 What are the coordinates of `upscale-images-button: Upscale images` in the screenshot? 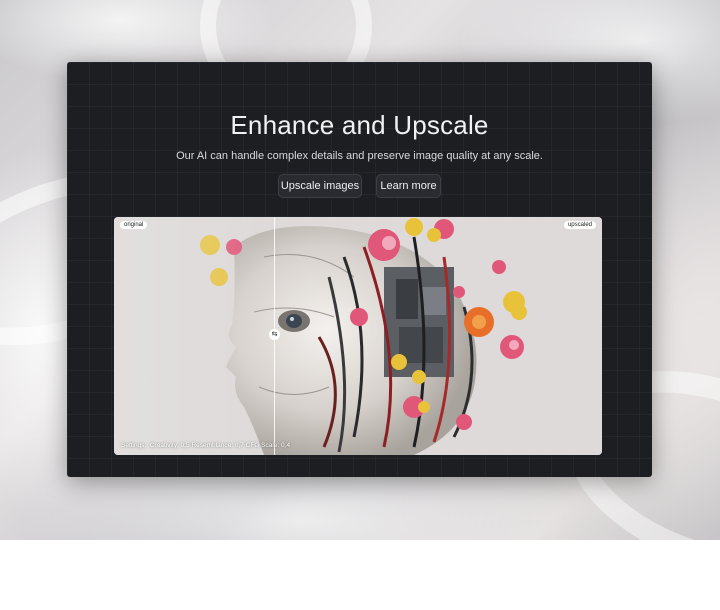 It's located at (320, 186).